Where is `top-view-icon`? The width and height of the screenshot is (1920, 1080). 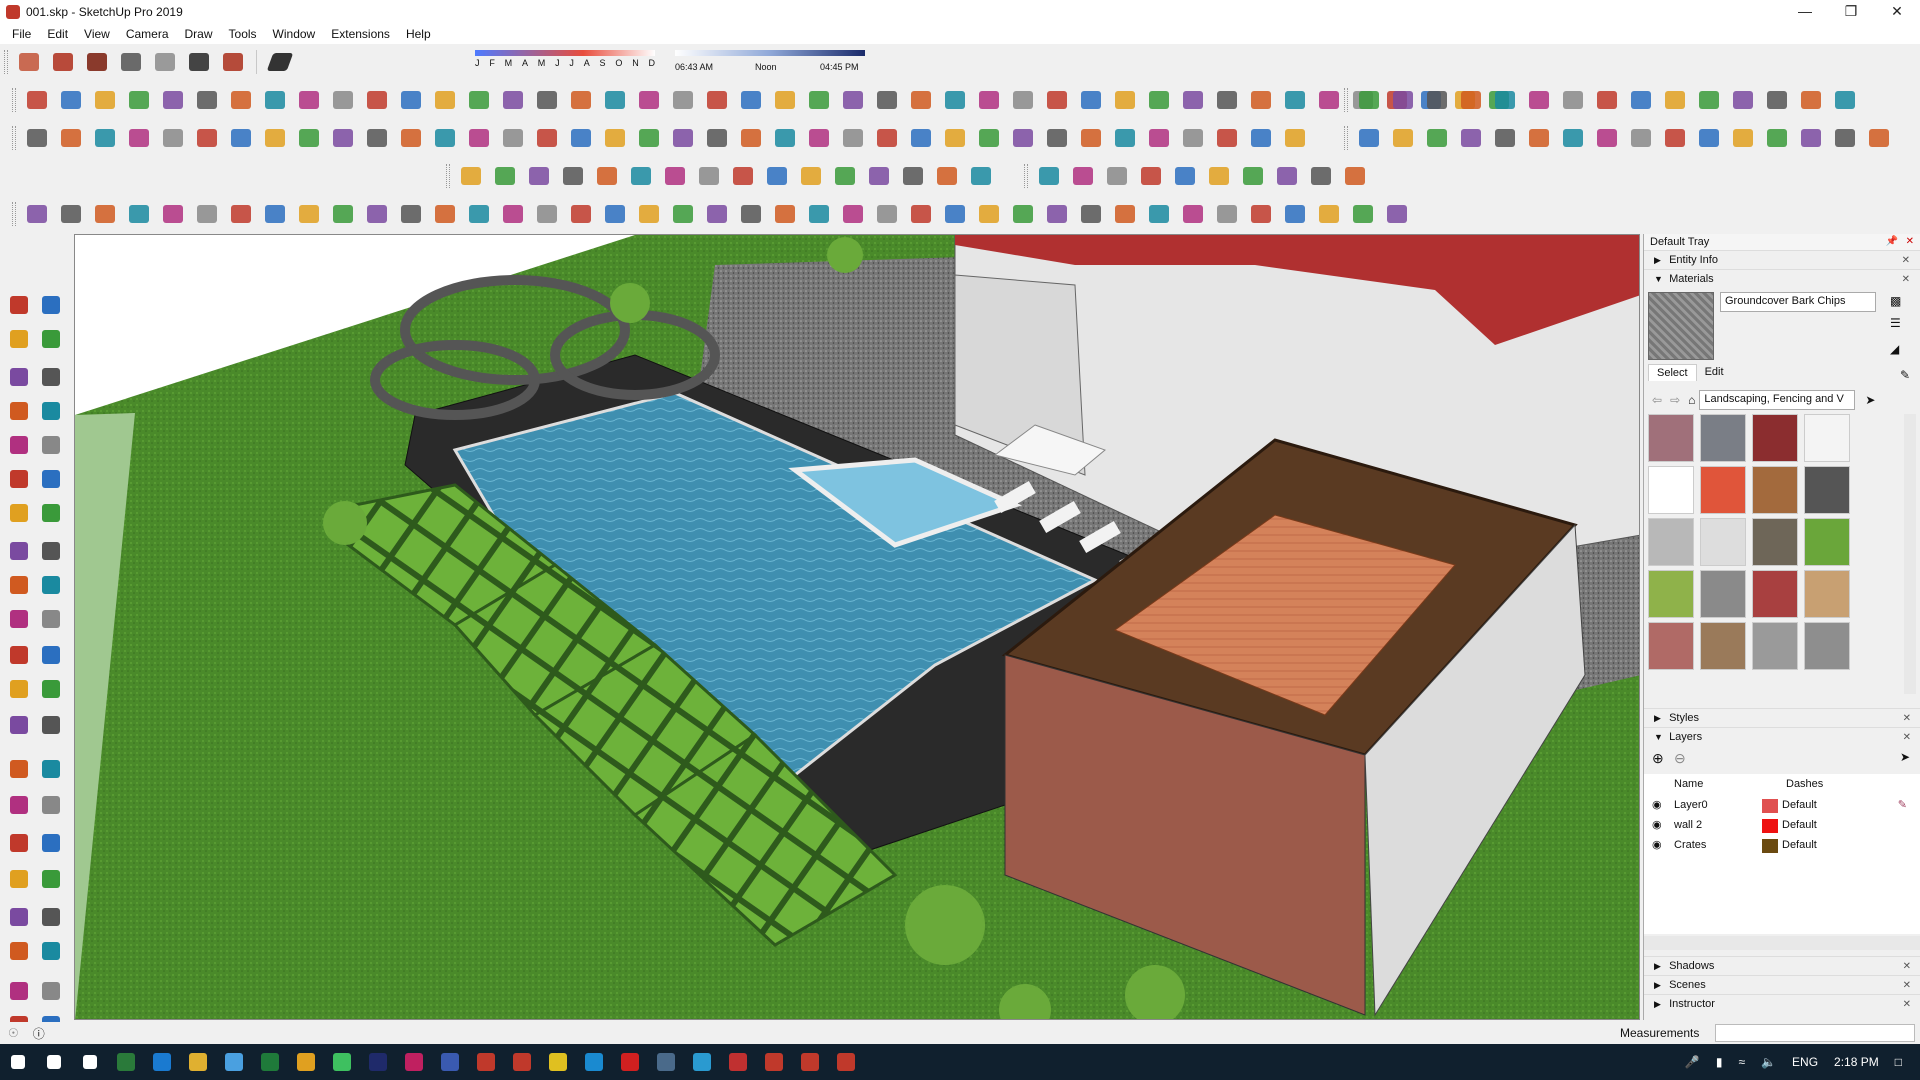
top-view-icon is located at coordinates (63, 62).